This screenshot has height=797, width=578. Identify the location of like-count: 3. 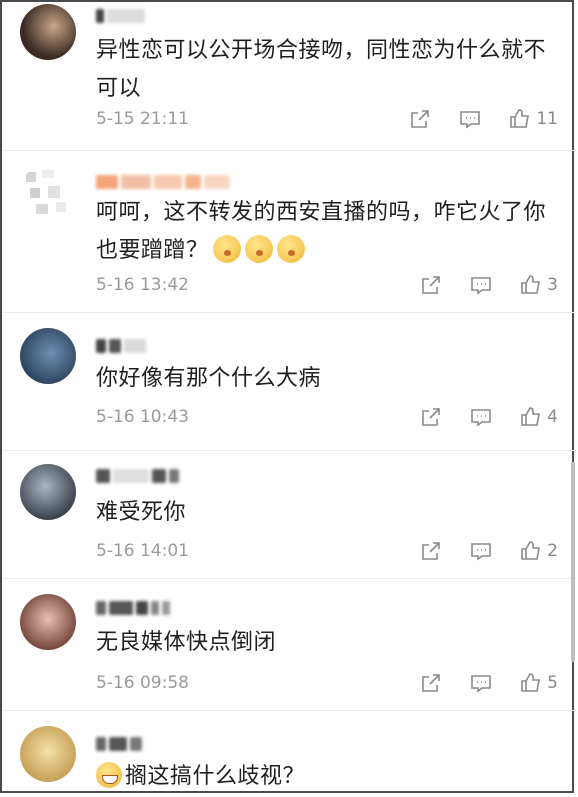
(552, 285).